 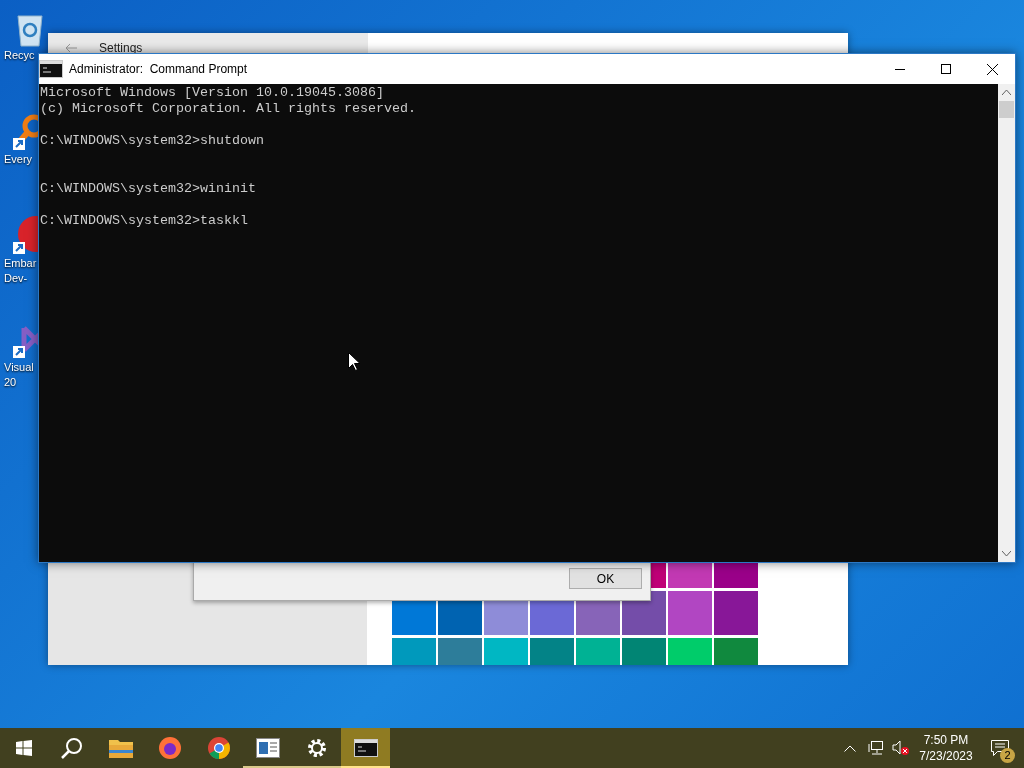 What do you see at coordinates (20, 263) in the screenshot?
I see `desktop-icon-label: Embar` at bounding box center [20, 263].